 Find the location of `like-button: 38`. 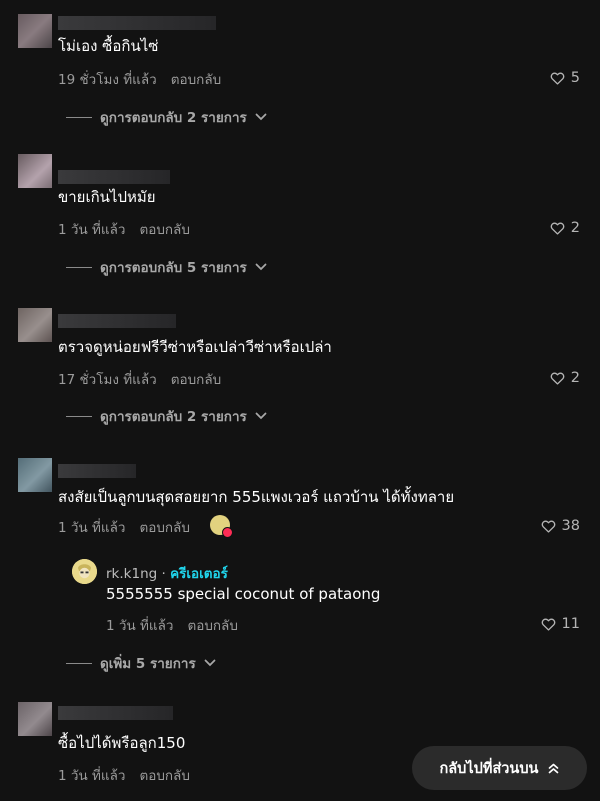

like-button: 38 is located at coordinates (560, 526).